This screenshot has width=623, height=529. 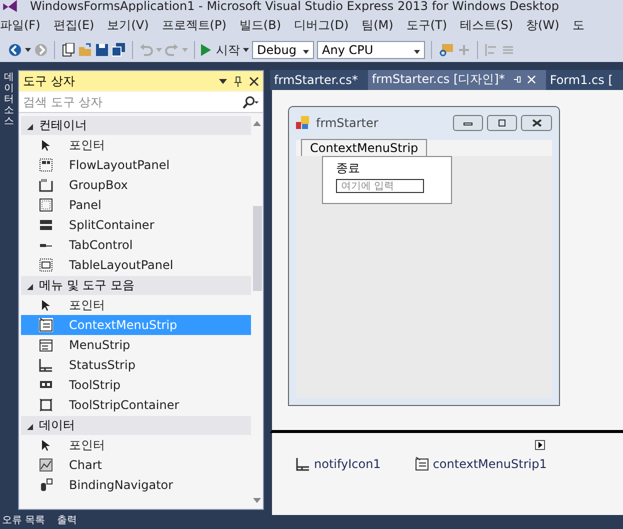 I want to click on save-all-icon, so click(x=119, y=50).